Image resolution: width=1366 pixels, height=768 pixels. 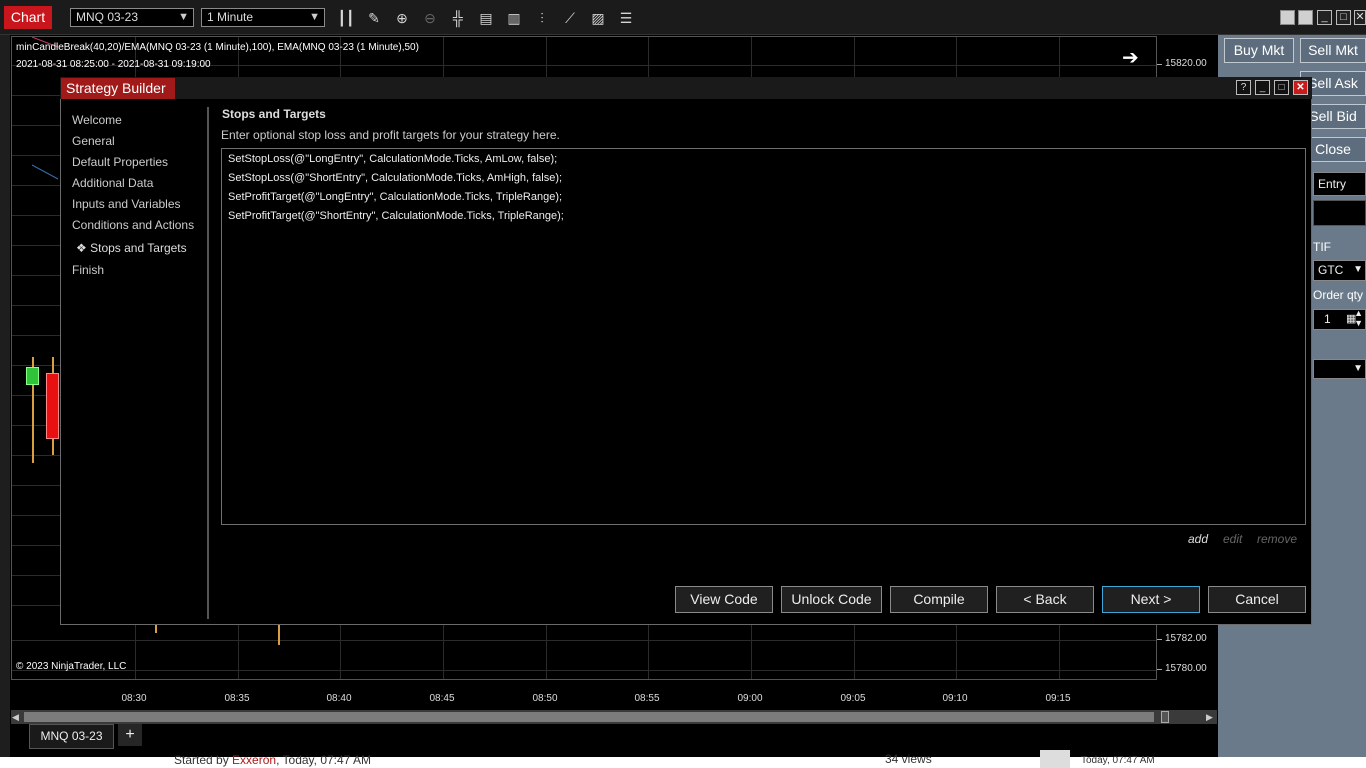 I want to click on section-title: Stops and Targets, so click(x=274, y=114).